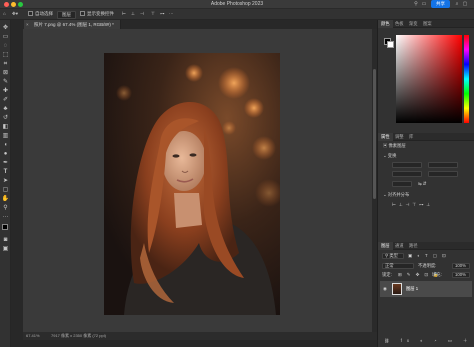 The width and height of the screenshot is (474, 347). What do you see at coordinates (424, 4) in the screenshot?
I see `workspace-icon: ▭` at bounding box center [424, 4].